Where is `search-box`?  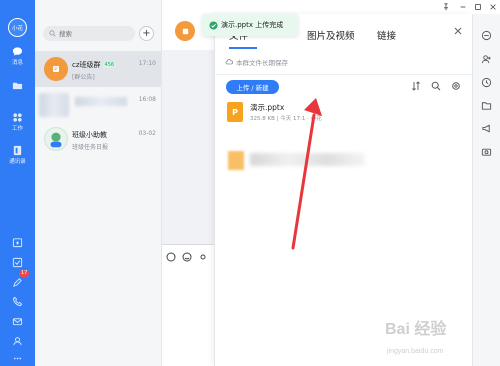
search-box is located at coordinates (89, 33).